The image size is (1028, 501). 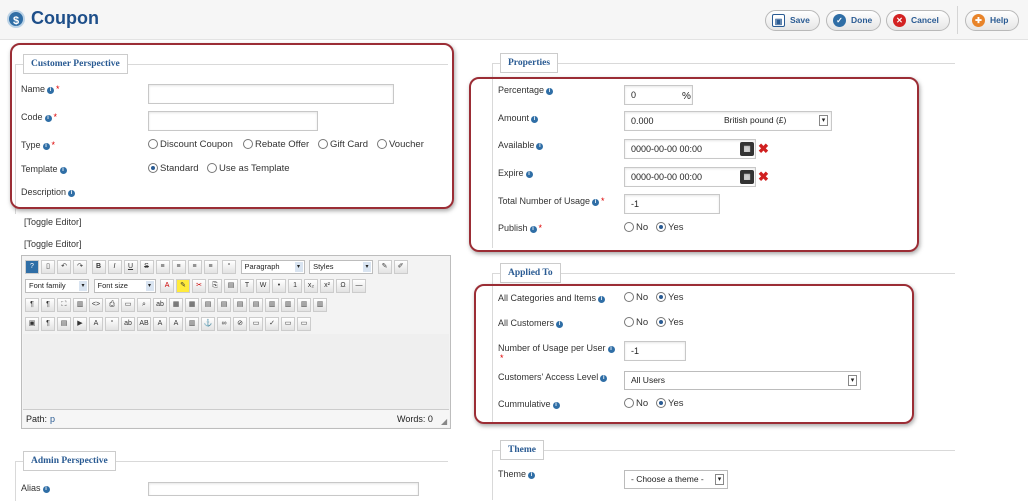 What do you see at coordinates (288, 305) in the screenshot?
I see `delete-col-icon: ▥` at bounding box center [288, 305].